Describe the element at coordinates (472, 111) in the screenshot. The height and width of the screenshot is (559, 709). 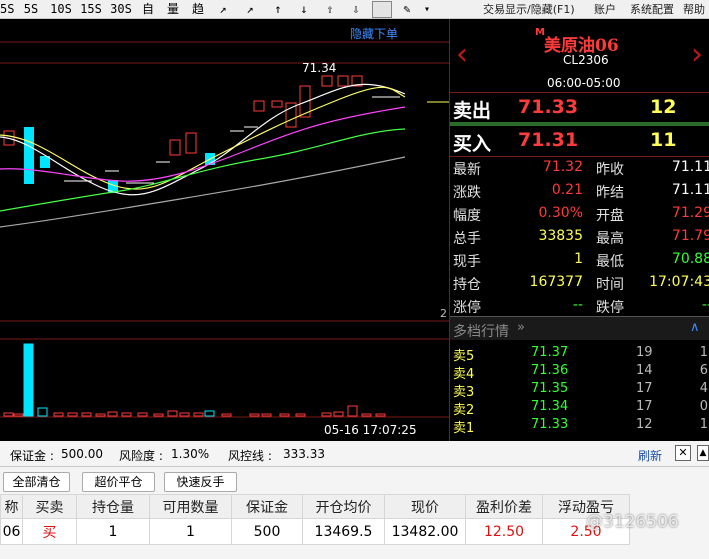
I see `sell-label: 卖出` at that location.